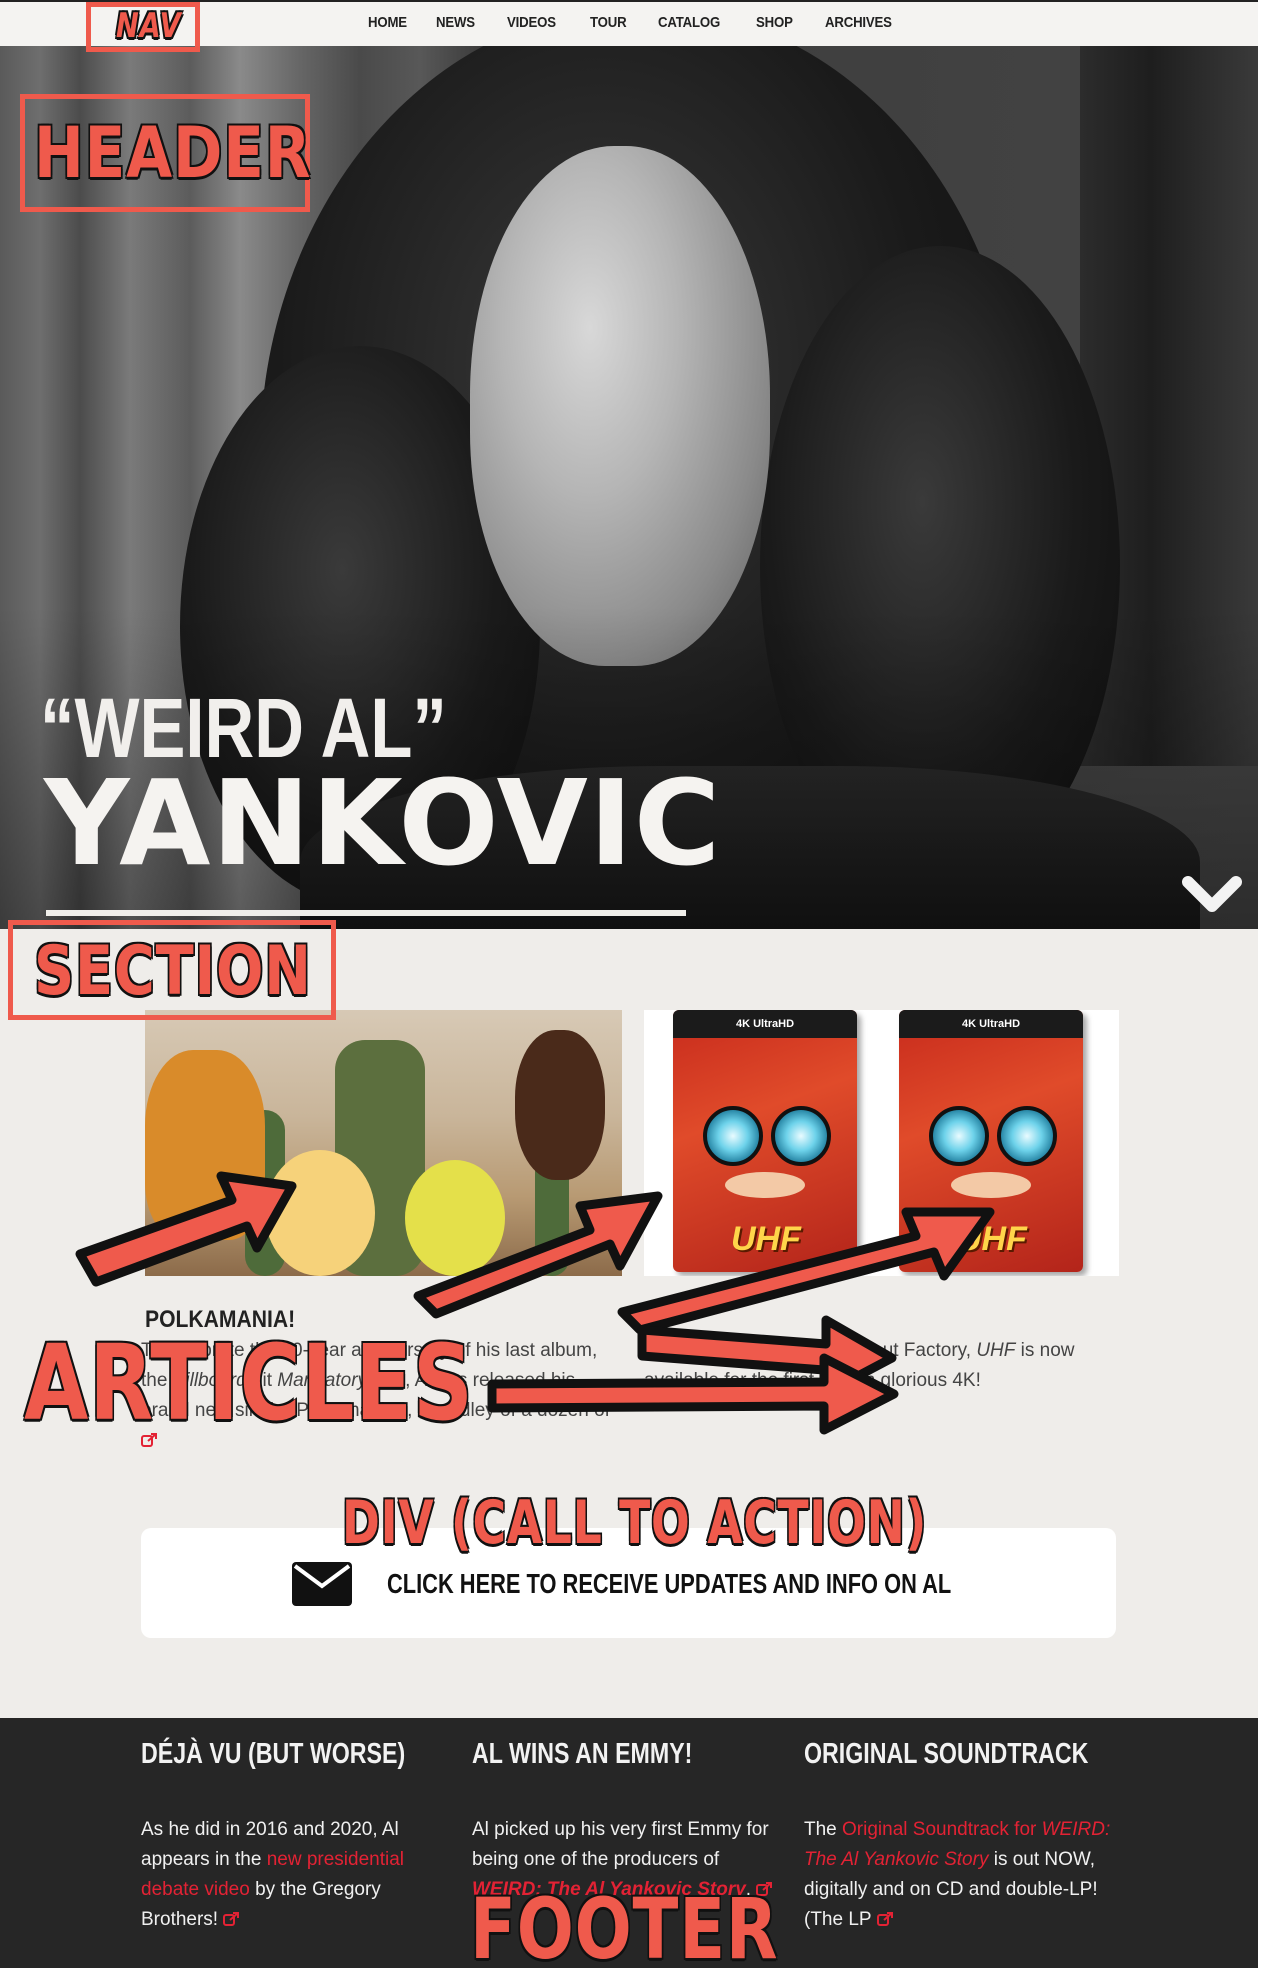  Describe the element at coordinates (823, 1829) in the screenshot. I see `footer-text-part: The` at that location.